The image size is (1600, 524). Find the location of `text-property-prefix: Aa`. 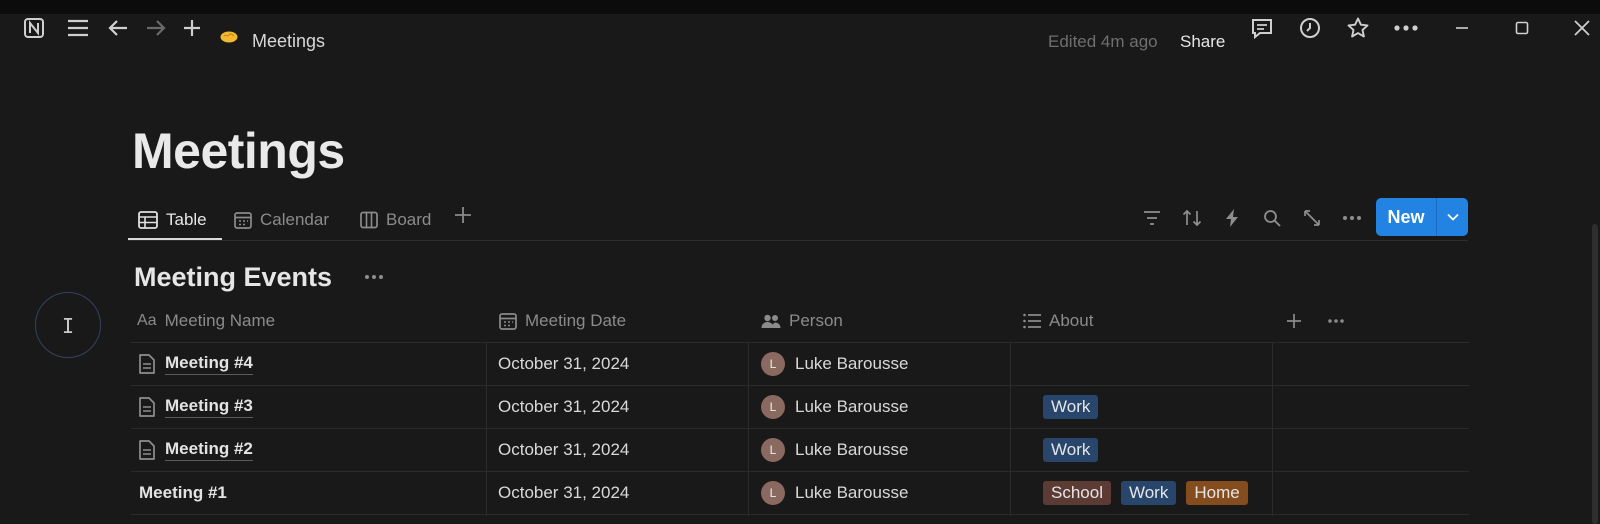

text-property-prefix: Aa is located at coordinates (147, 320).